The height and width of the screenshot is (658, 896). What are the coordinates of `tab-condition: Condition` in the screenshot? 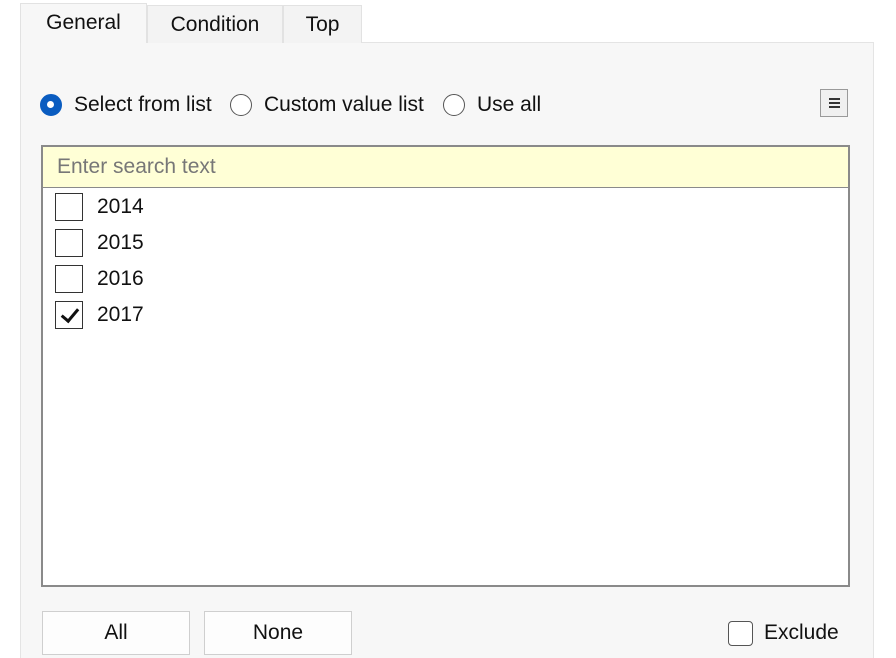 It's located at (215, 24).